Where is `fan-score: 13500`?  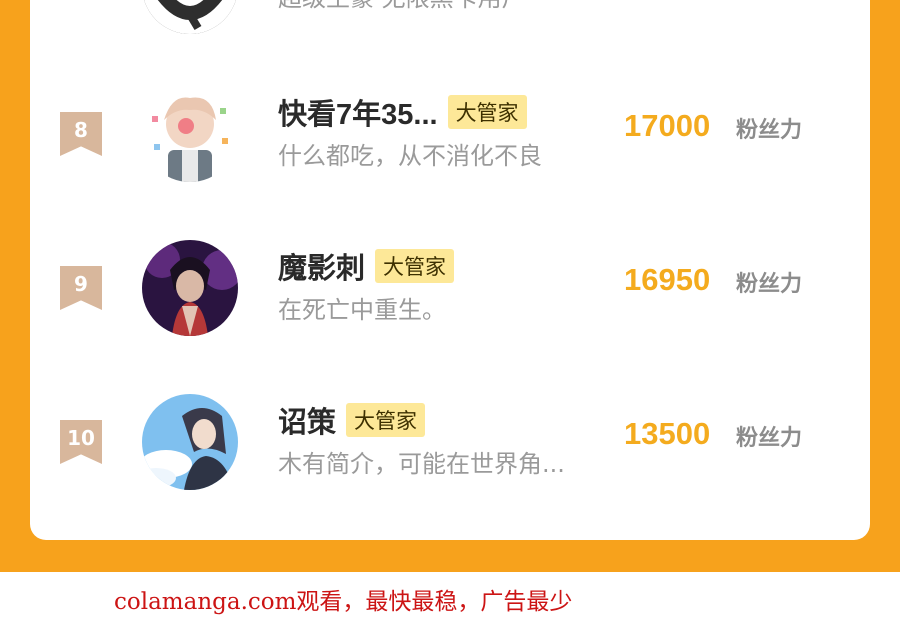
fan-score: 13500 is located at coordinates (667, 433).